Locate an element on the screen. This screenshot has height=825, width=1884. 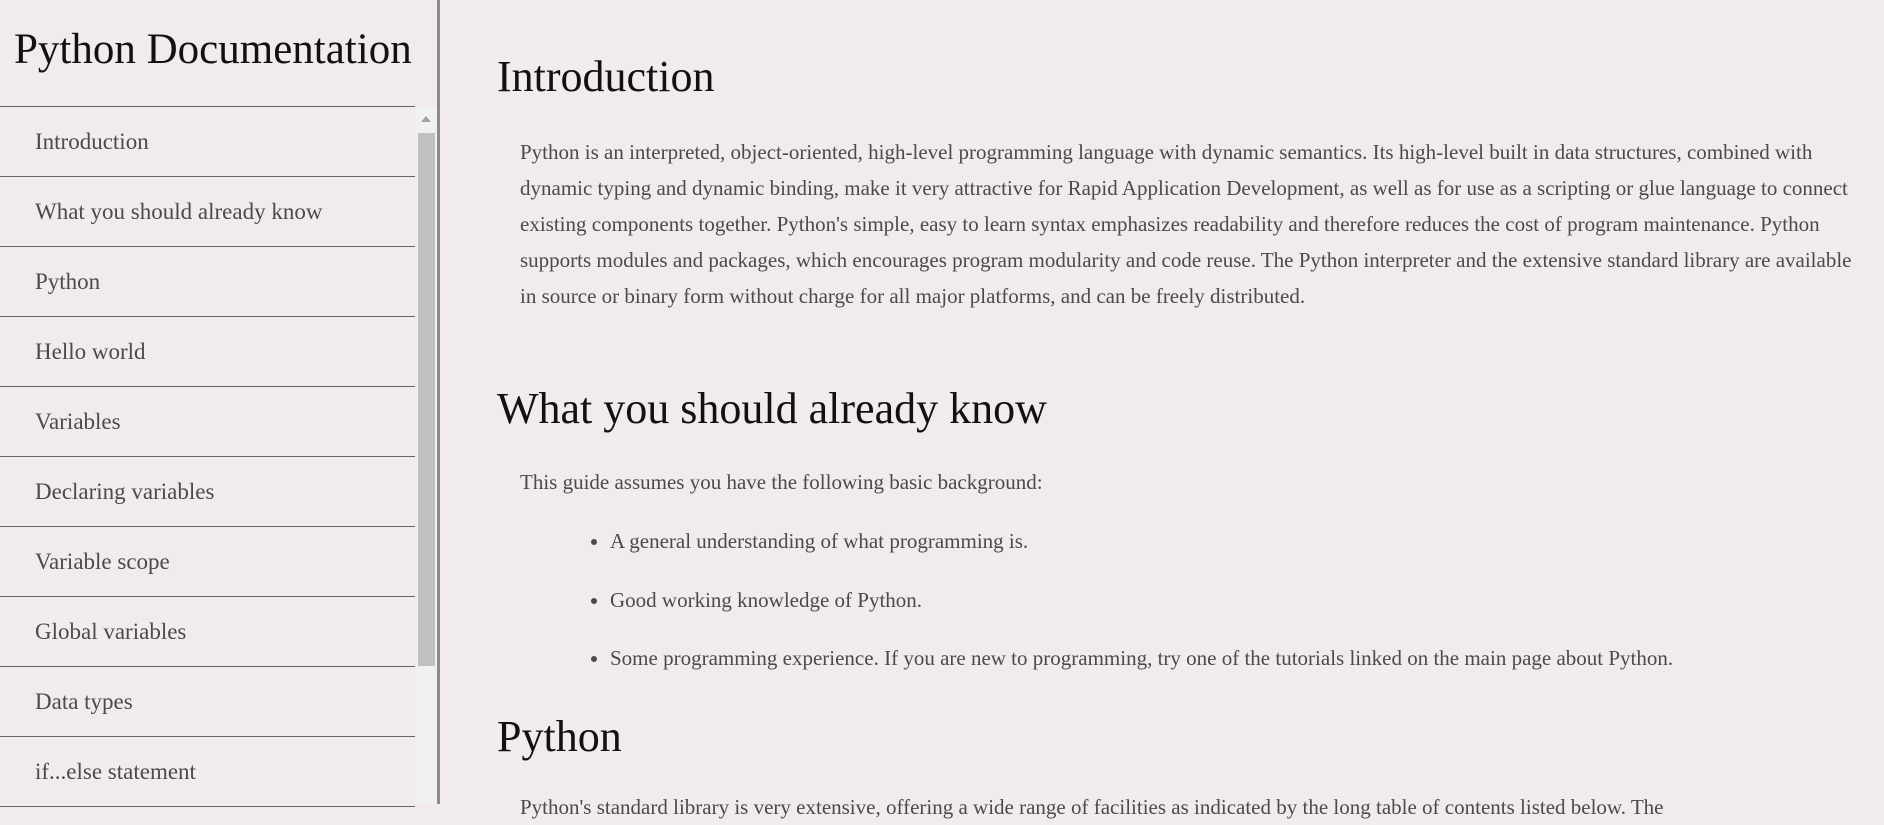
list-item: Good working knowledge of Python. is located at coordinates (1247, 611).